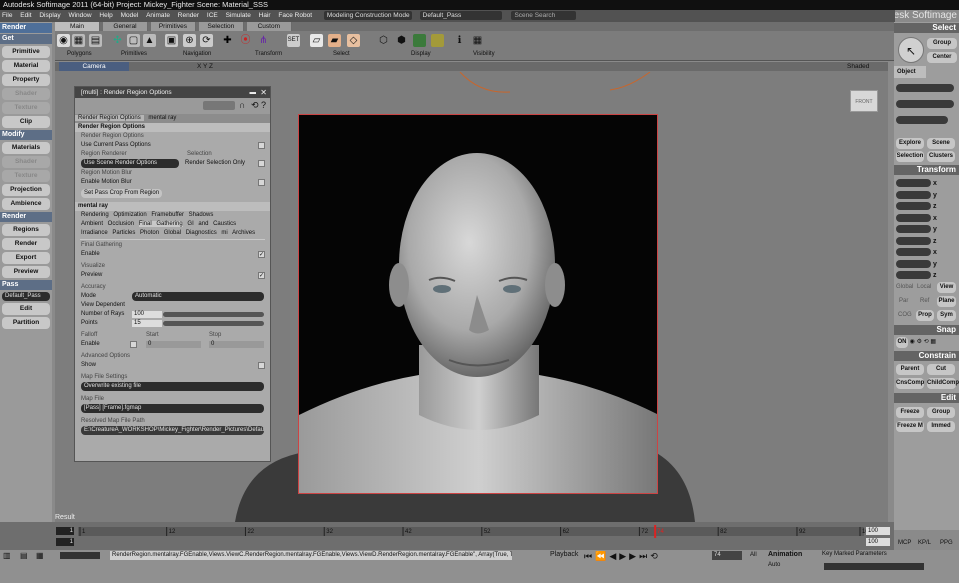 The height and width of the screenshot is (583, 959). What do you see at coordinates (878, 531) in the screenshot?
I see `timeline-end-input: 100` at bounding box center [878, 531].